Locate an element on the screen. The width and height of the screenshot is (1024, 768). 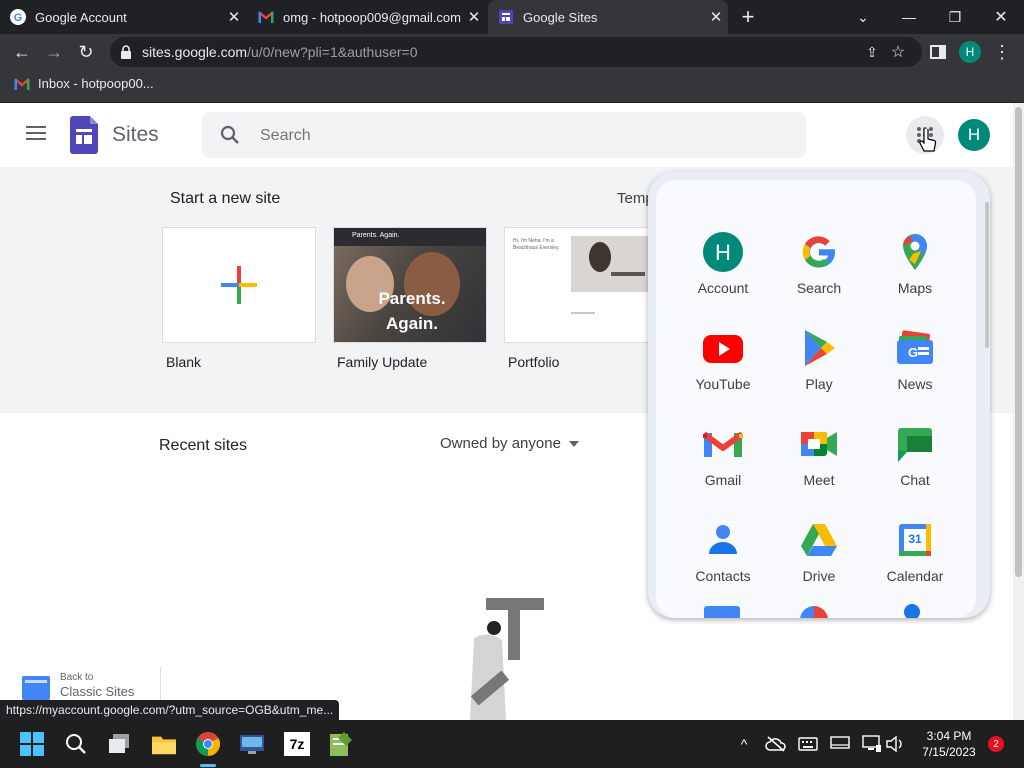
search-icon is located at coordinates (230, 137).